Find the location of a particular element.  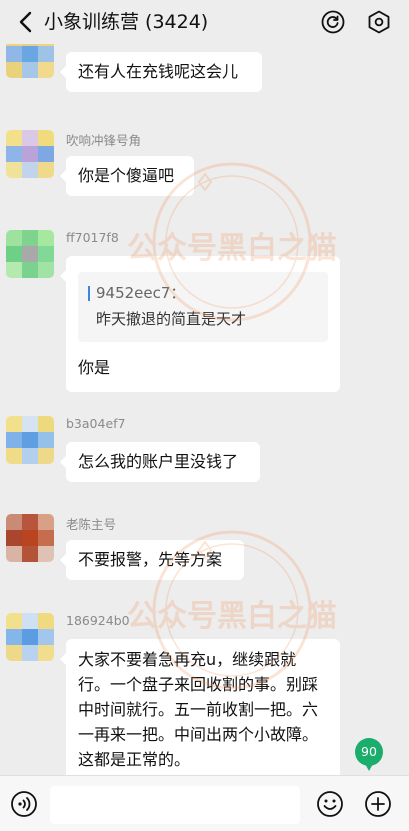

message-bubble: 不要报警，先等方案 is located at coordinates (152, 560).